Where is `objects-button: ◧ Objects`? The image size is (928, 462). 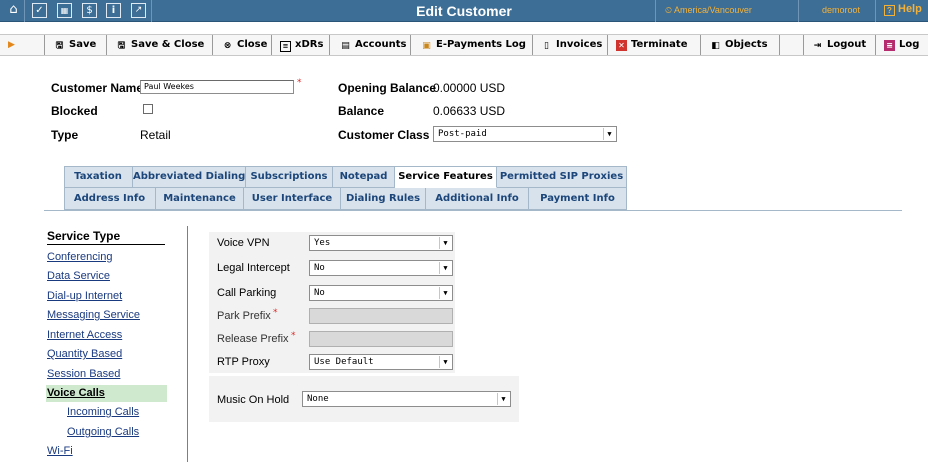
objects-button: ◧ Objects is located at coordinates (737, 45).